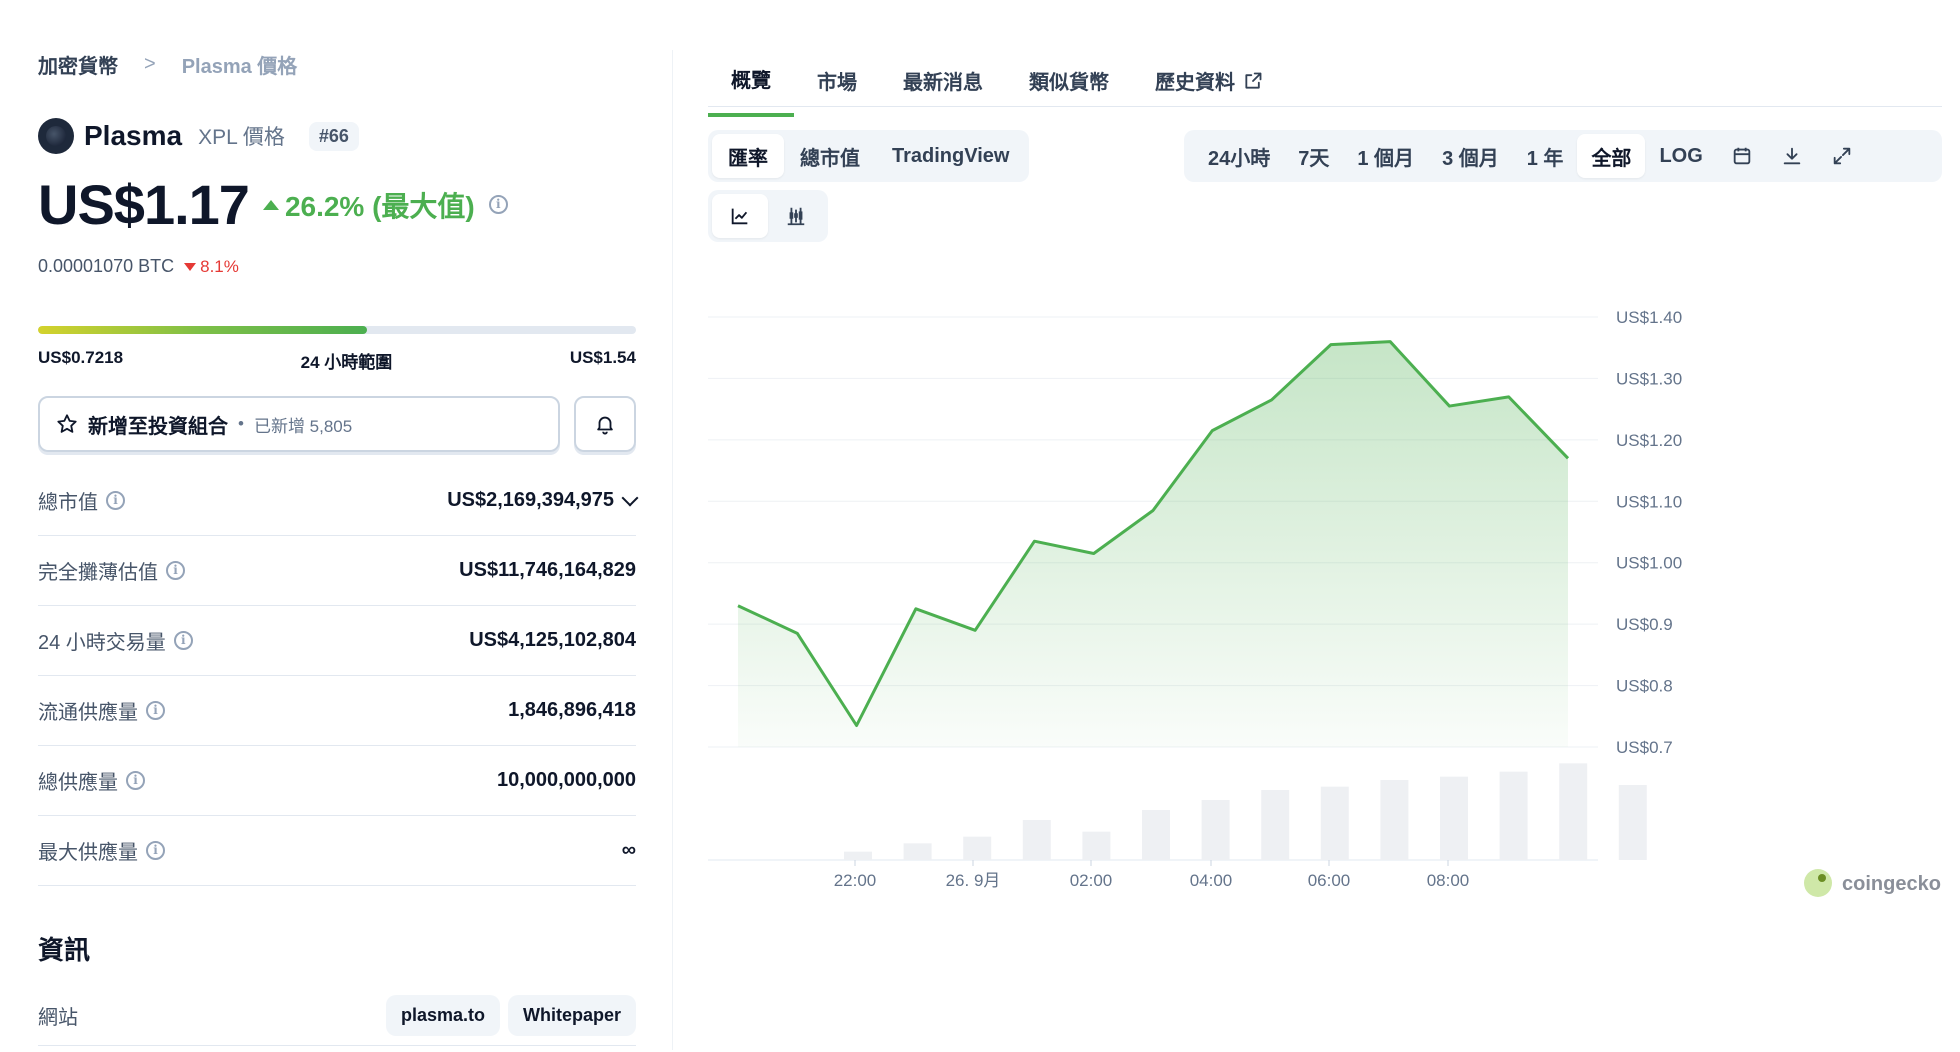 The width and height of the screenshot is (1960, 1052). Describe the element at coordinates (950, 156) in the screenshot. I see `mode-tradingview: TradingView` at that location.